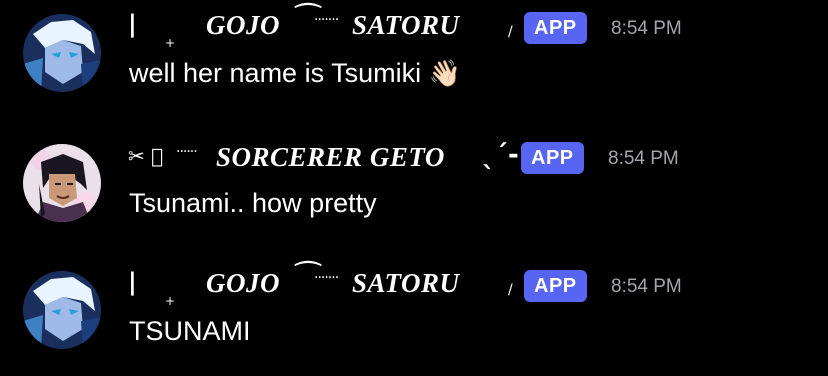  I want to click on waving-hand-icon: 👋🏻, so click(444, 74).